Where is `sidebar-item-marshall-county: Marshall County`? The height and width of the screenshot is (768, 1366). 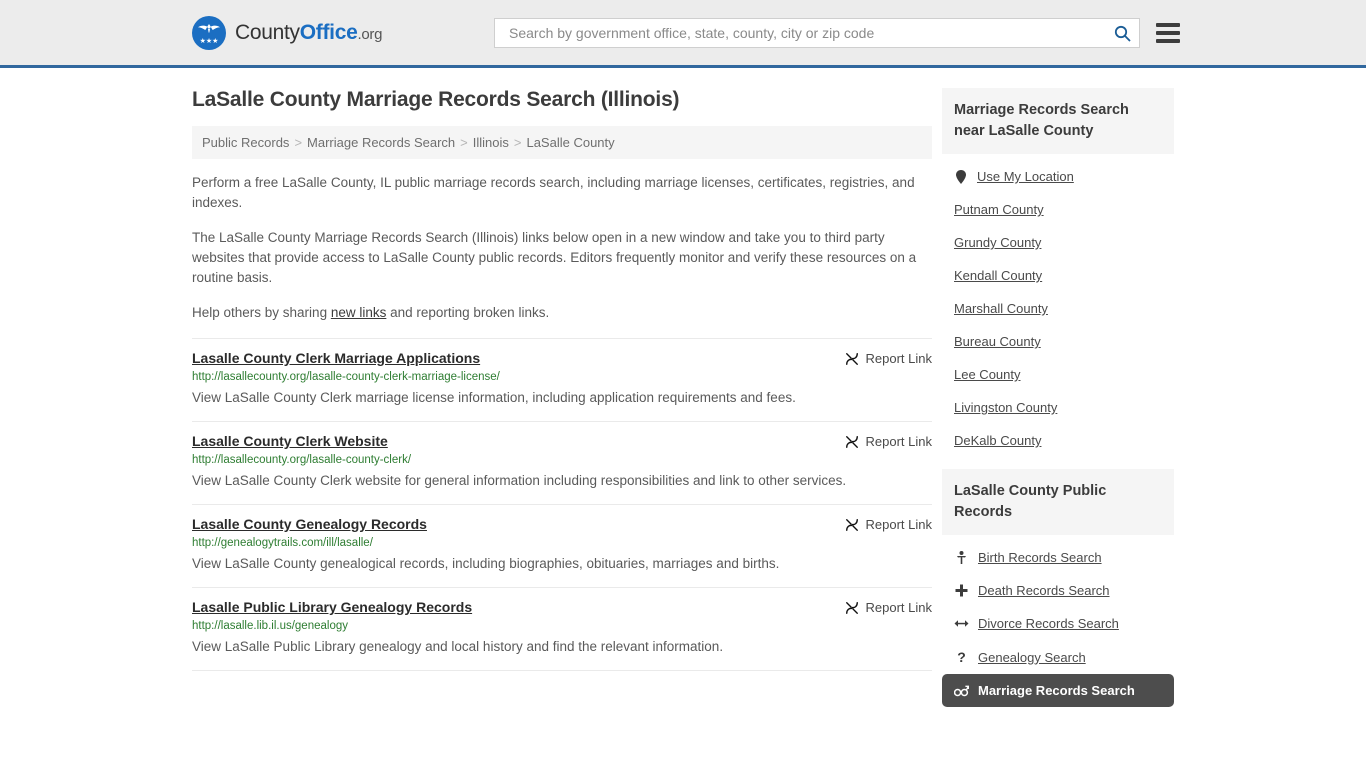
sidebar-item-marshall-county: Marshall County is located at coordinates (1064, 308).